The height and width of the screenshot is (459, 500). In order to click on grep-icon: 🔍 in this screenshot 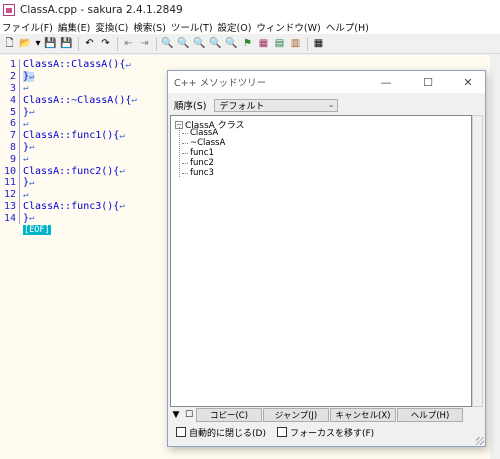, I will do `click(199, 43)`.